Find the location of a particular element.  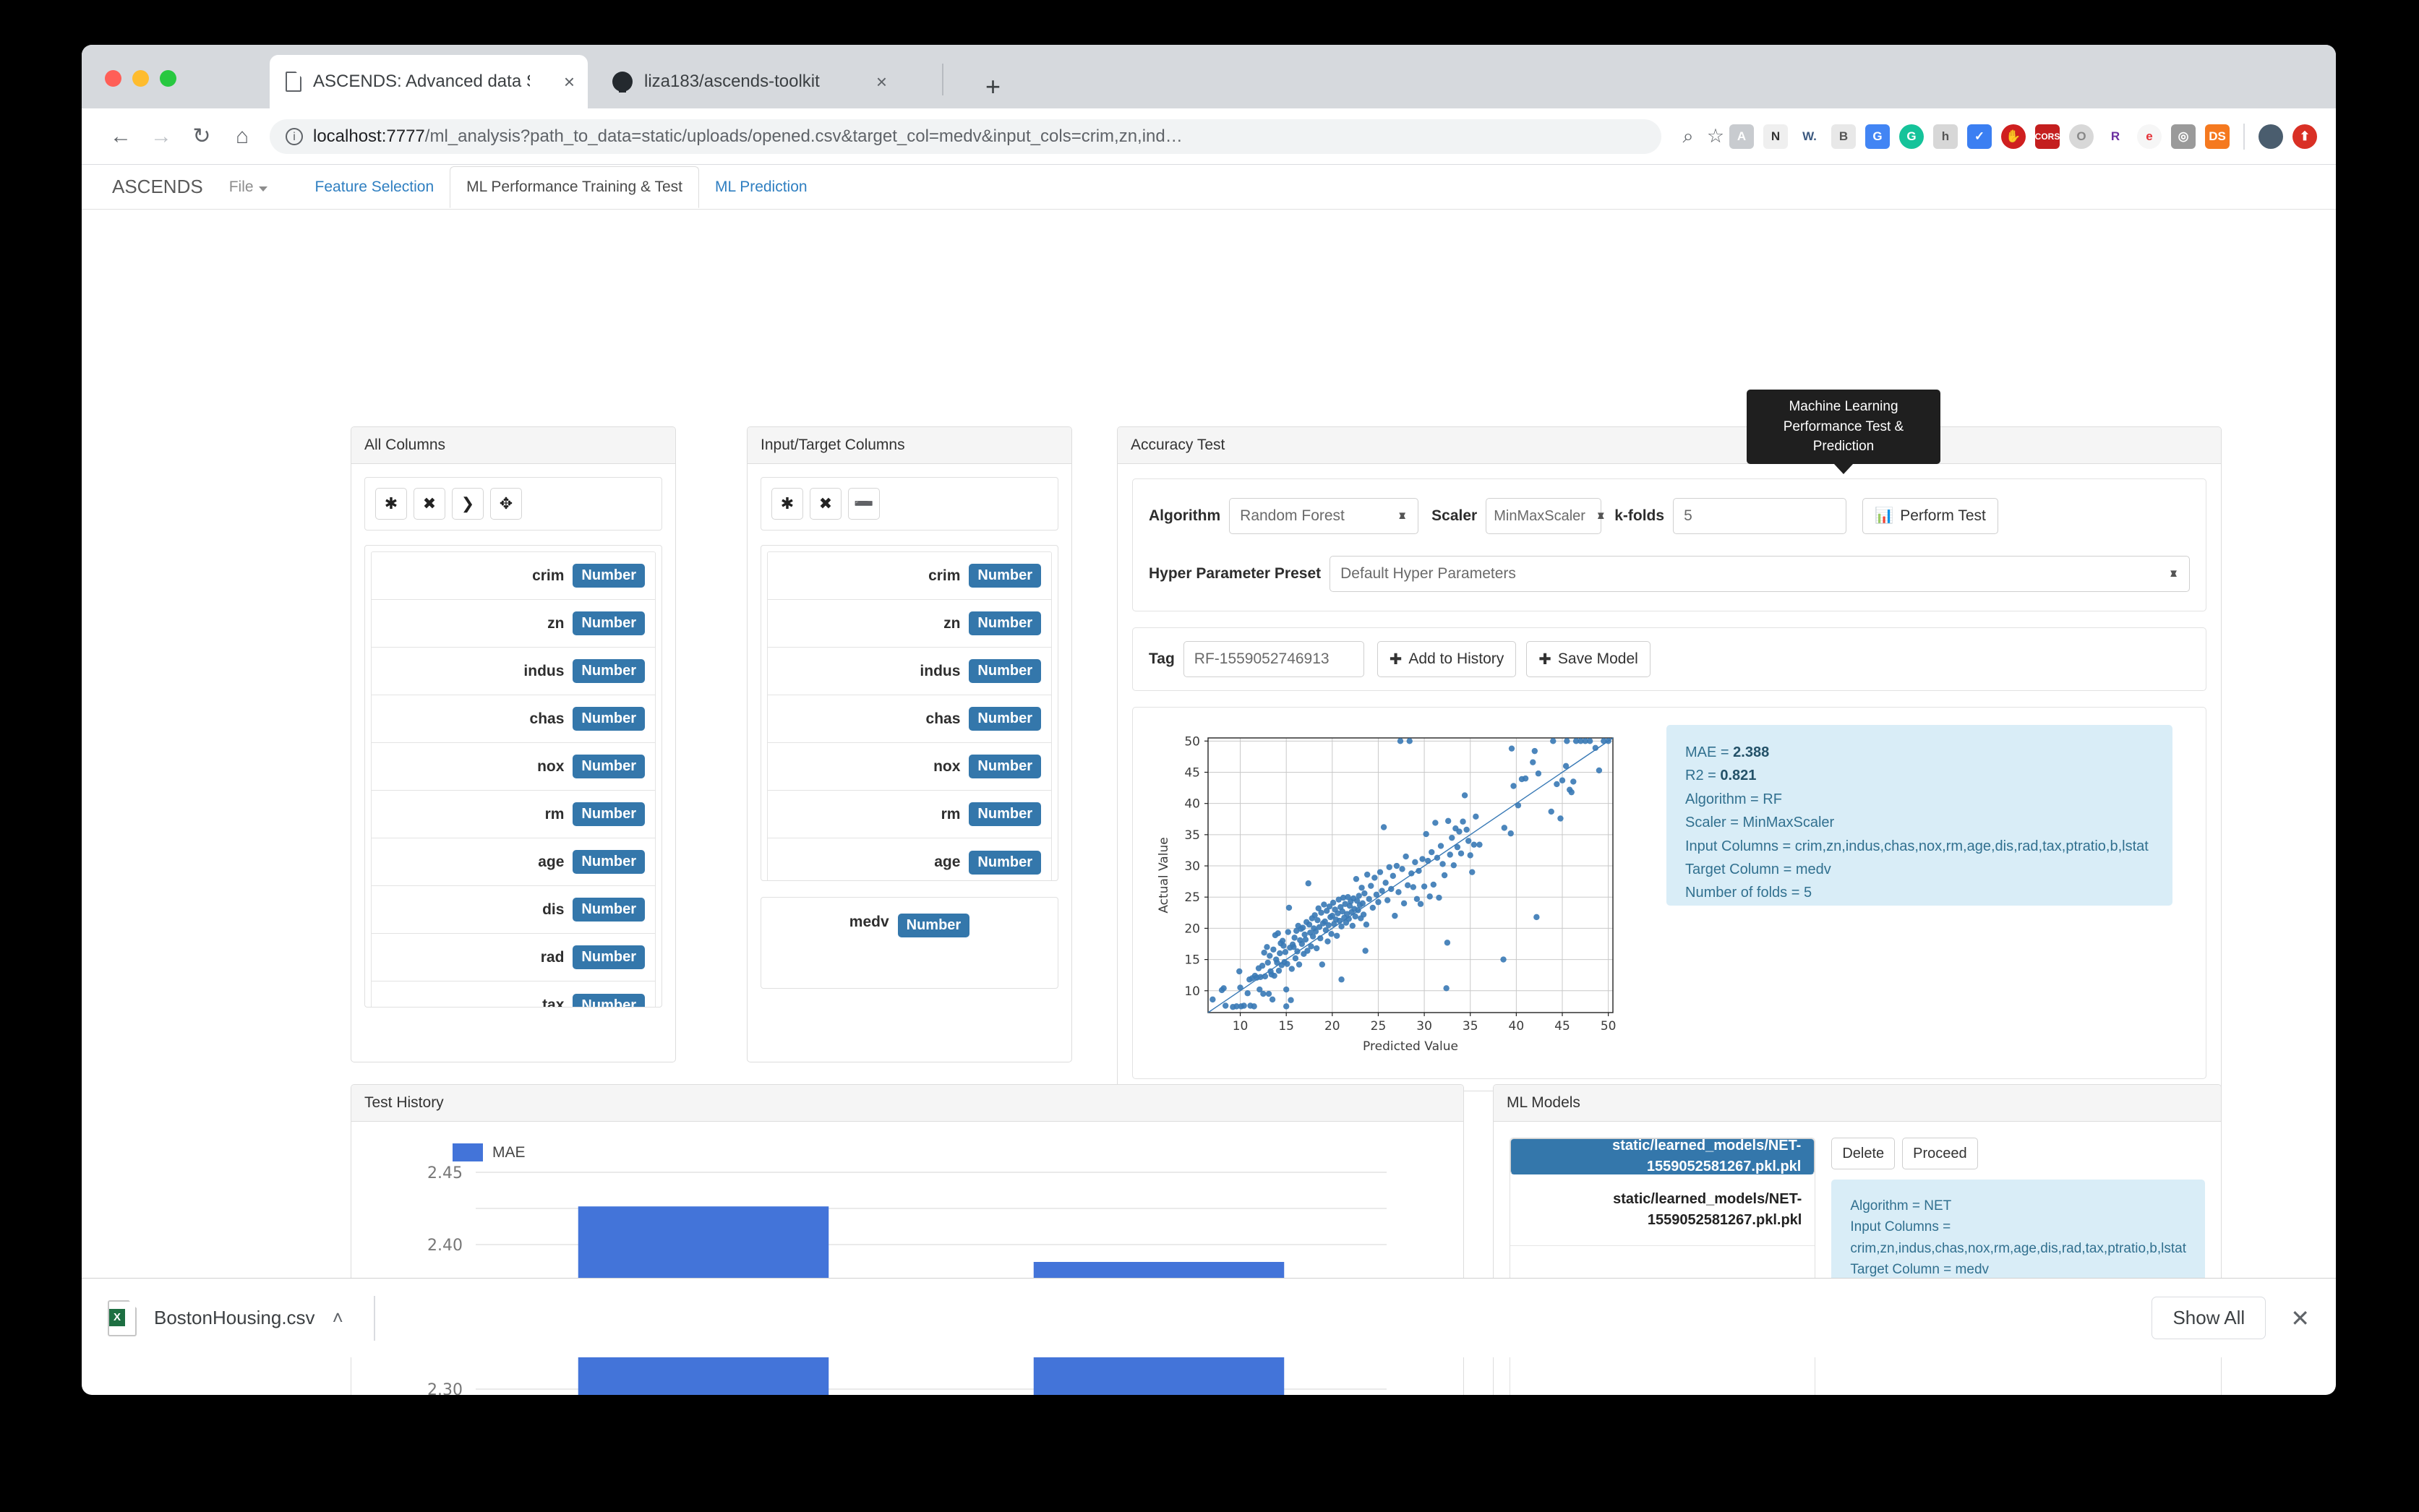

folds-row: Number of folds = 5 is located at coordinates (1748, 893).